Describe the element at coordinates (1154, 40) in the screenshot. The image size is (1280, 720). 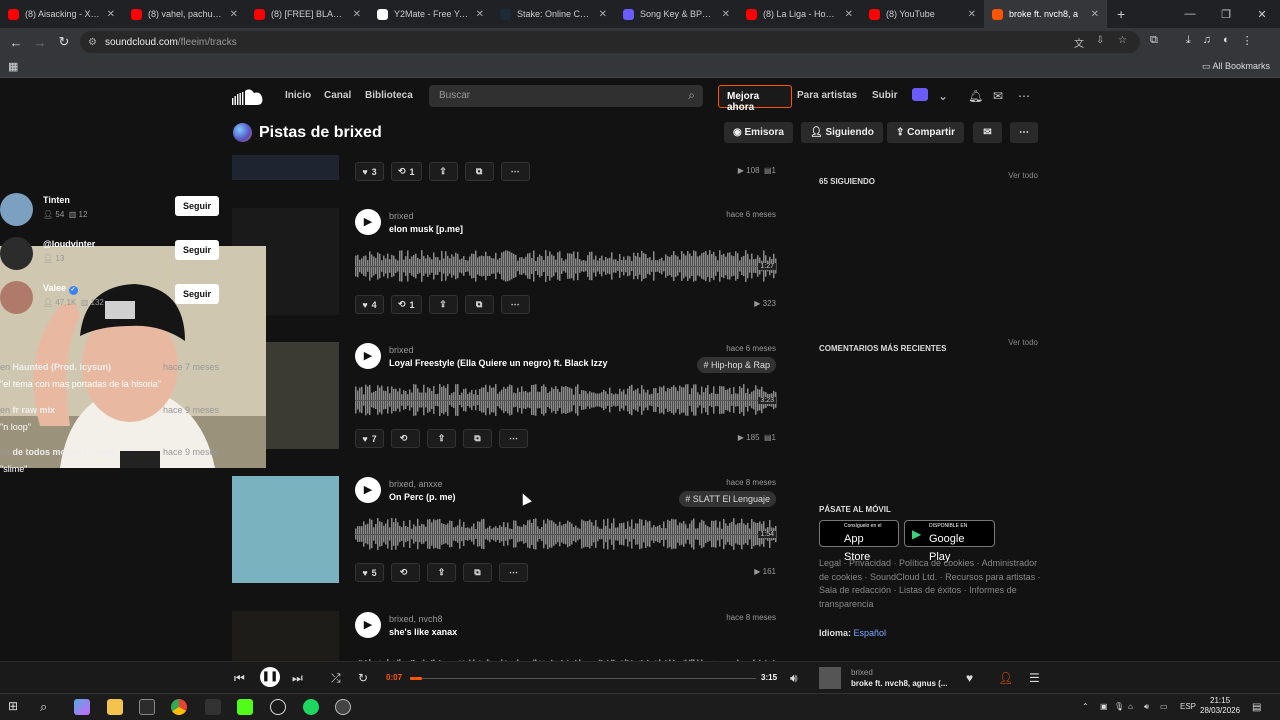
I see `extensions-icon: ⧉` at that location.